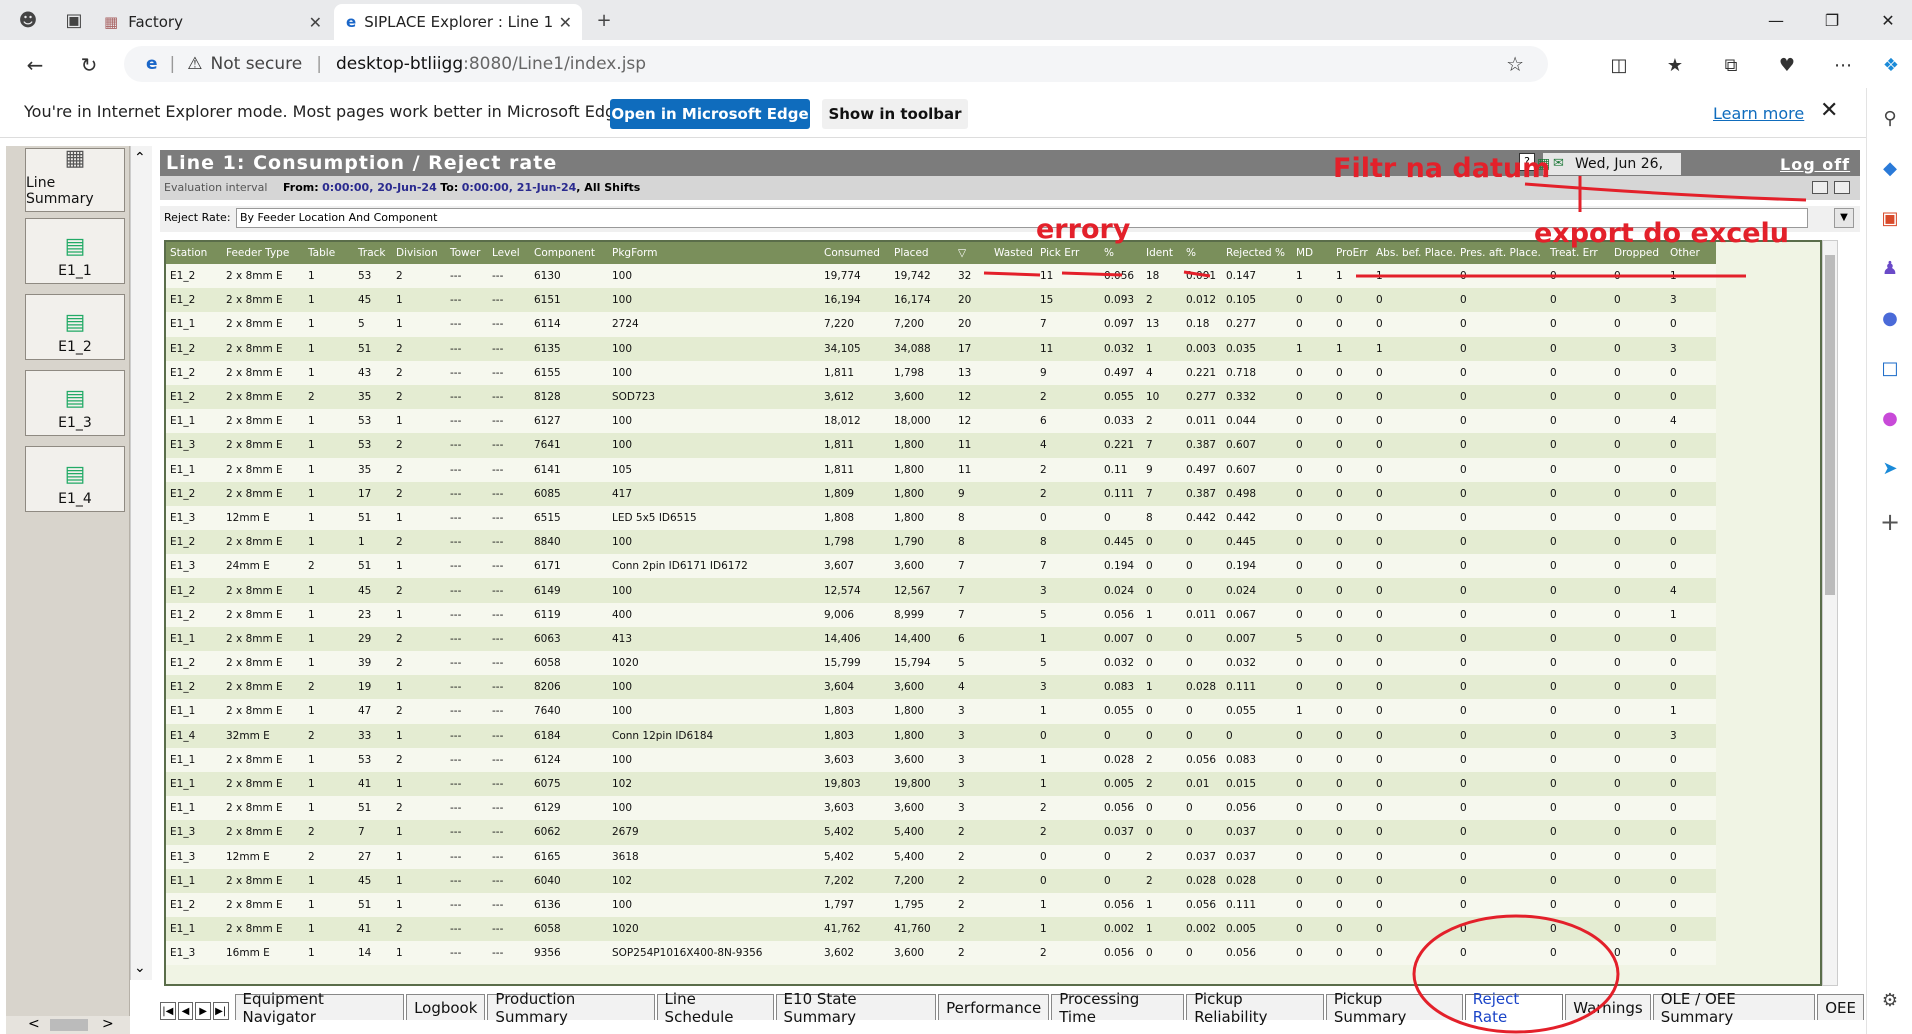 The height and width of the screenshot is (1034, 1912). What do you see at coordinates (1068, 253) in the screenshot?
I see `column-header: Pick Err` at bounding box center [1068, 253].